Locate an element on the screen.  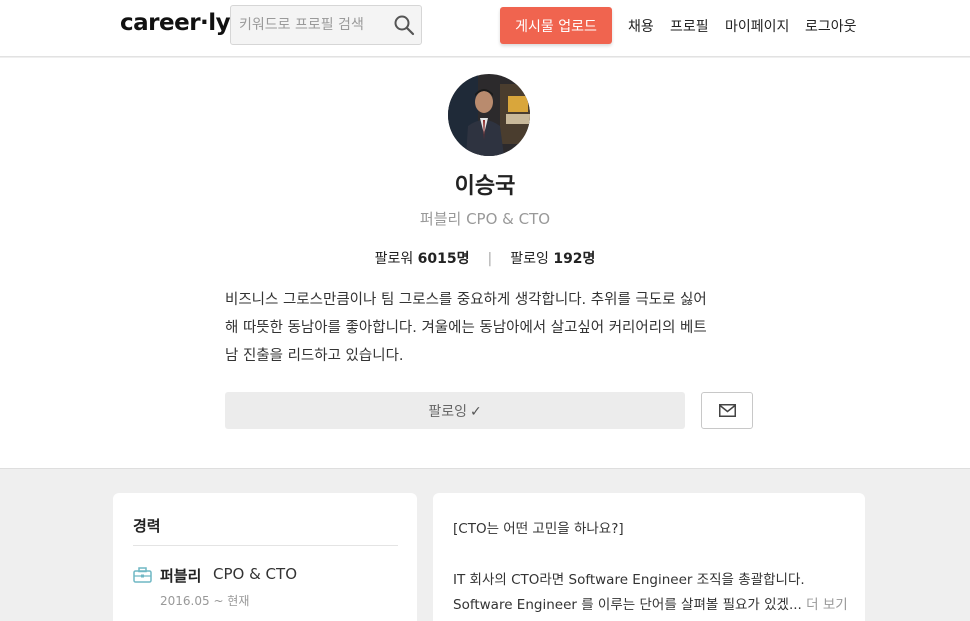
careerly-logo: career·ly is located at coordinates (175, 23).